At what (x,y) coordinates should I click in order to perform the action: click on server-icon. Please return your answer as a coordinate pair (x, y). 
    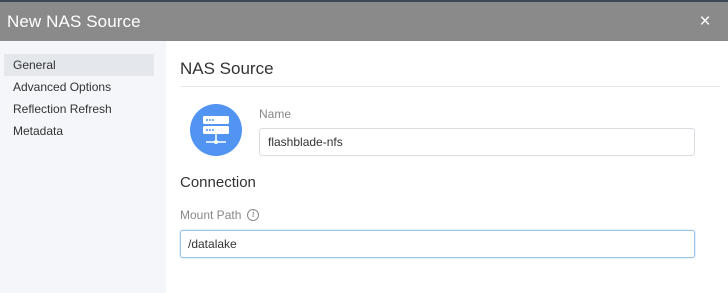
    Looking at the image, I should click on (216, 130).